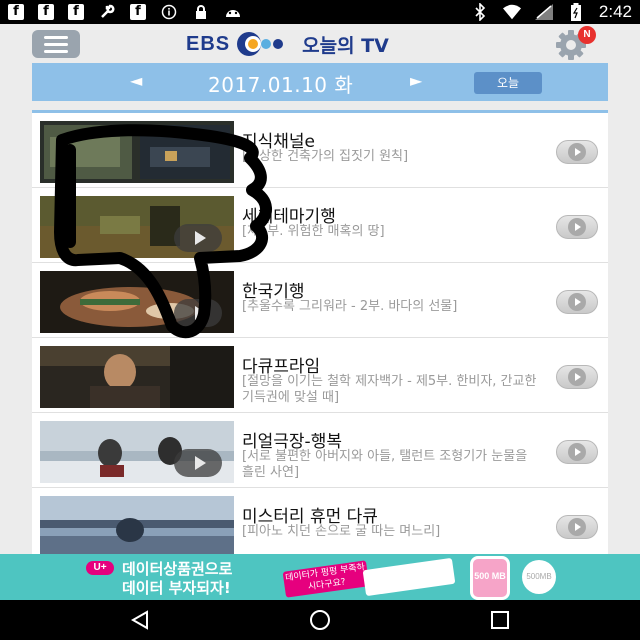  Describe the element at coordinates (176, 588) in the screenshot. I see `ad-subheadline: 데이터 부자되자!` at that location.